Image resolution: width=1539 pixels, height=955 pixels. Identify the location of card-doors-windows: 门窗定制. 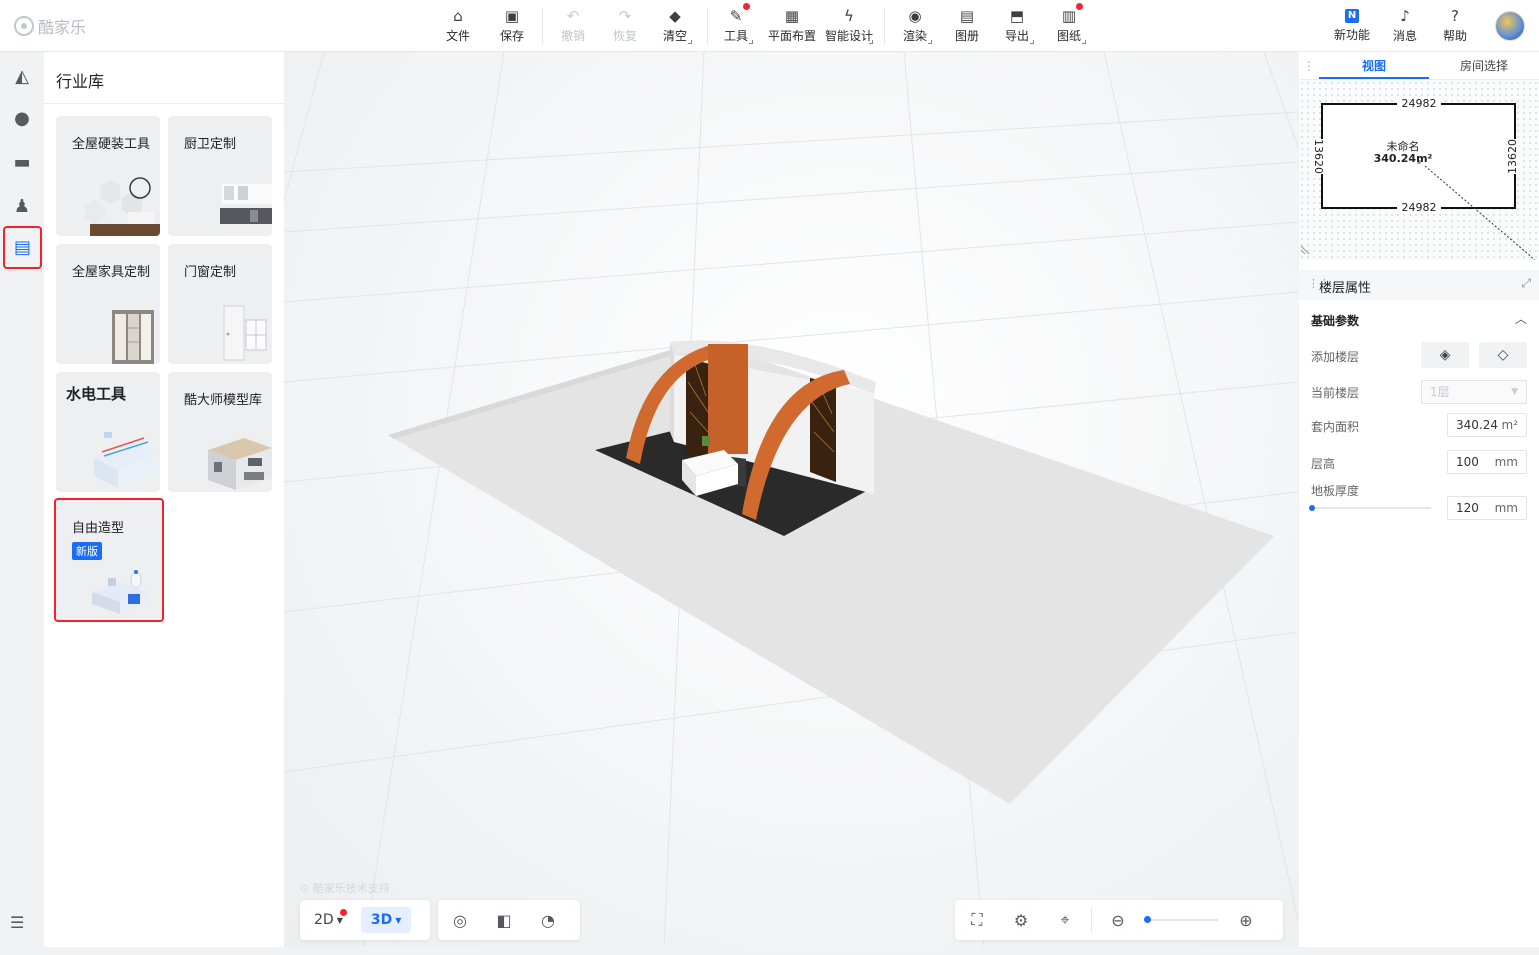
(220, 304).